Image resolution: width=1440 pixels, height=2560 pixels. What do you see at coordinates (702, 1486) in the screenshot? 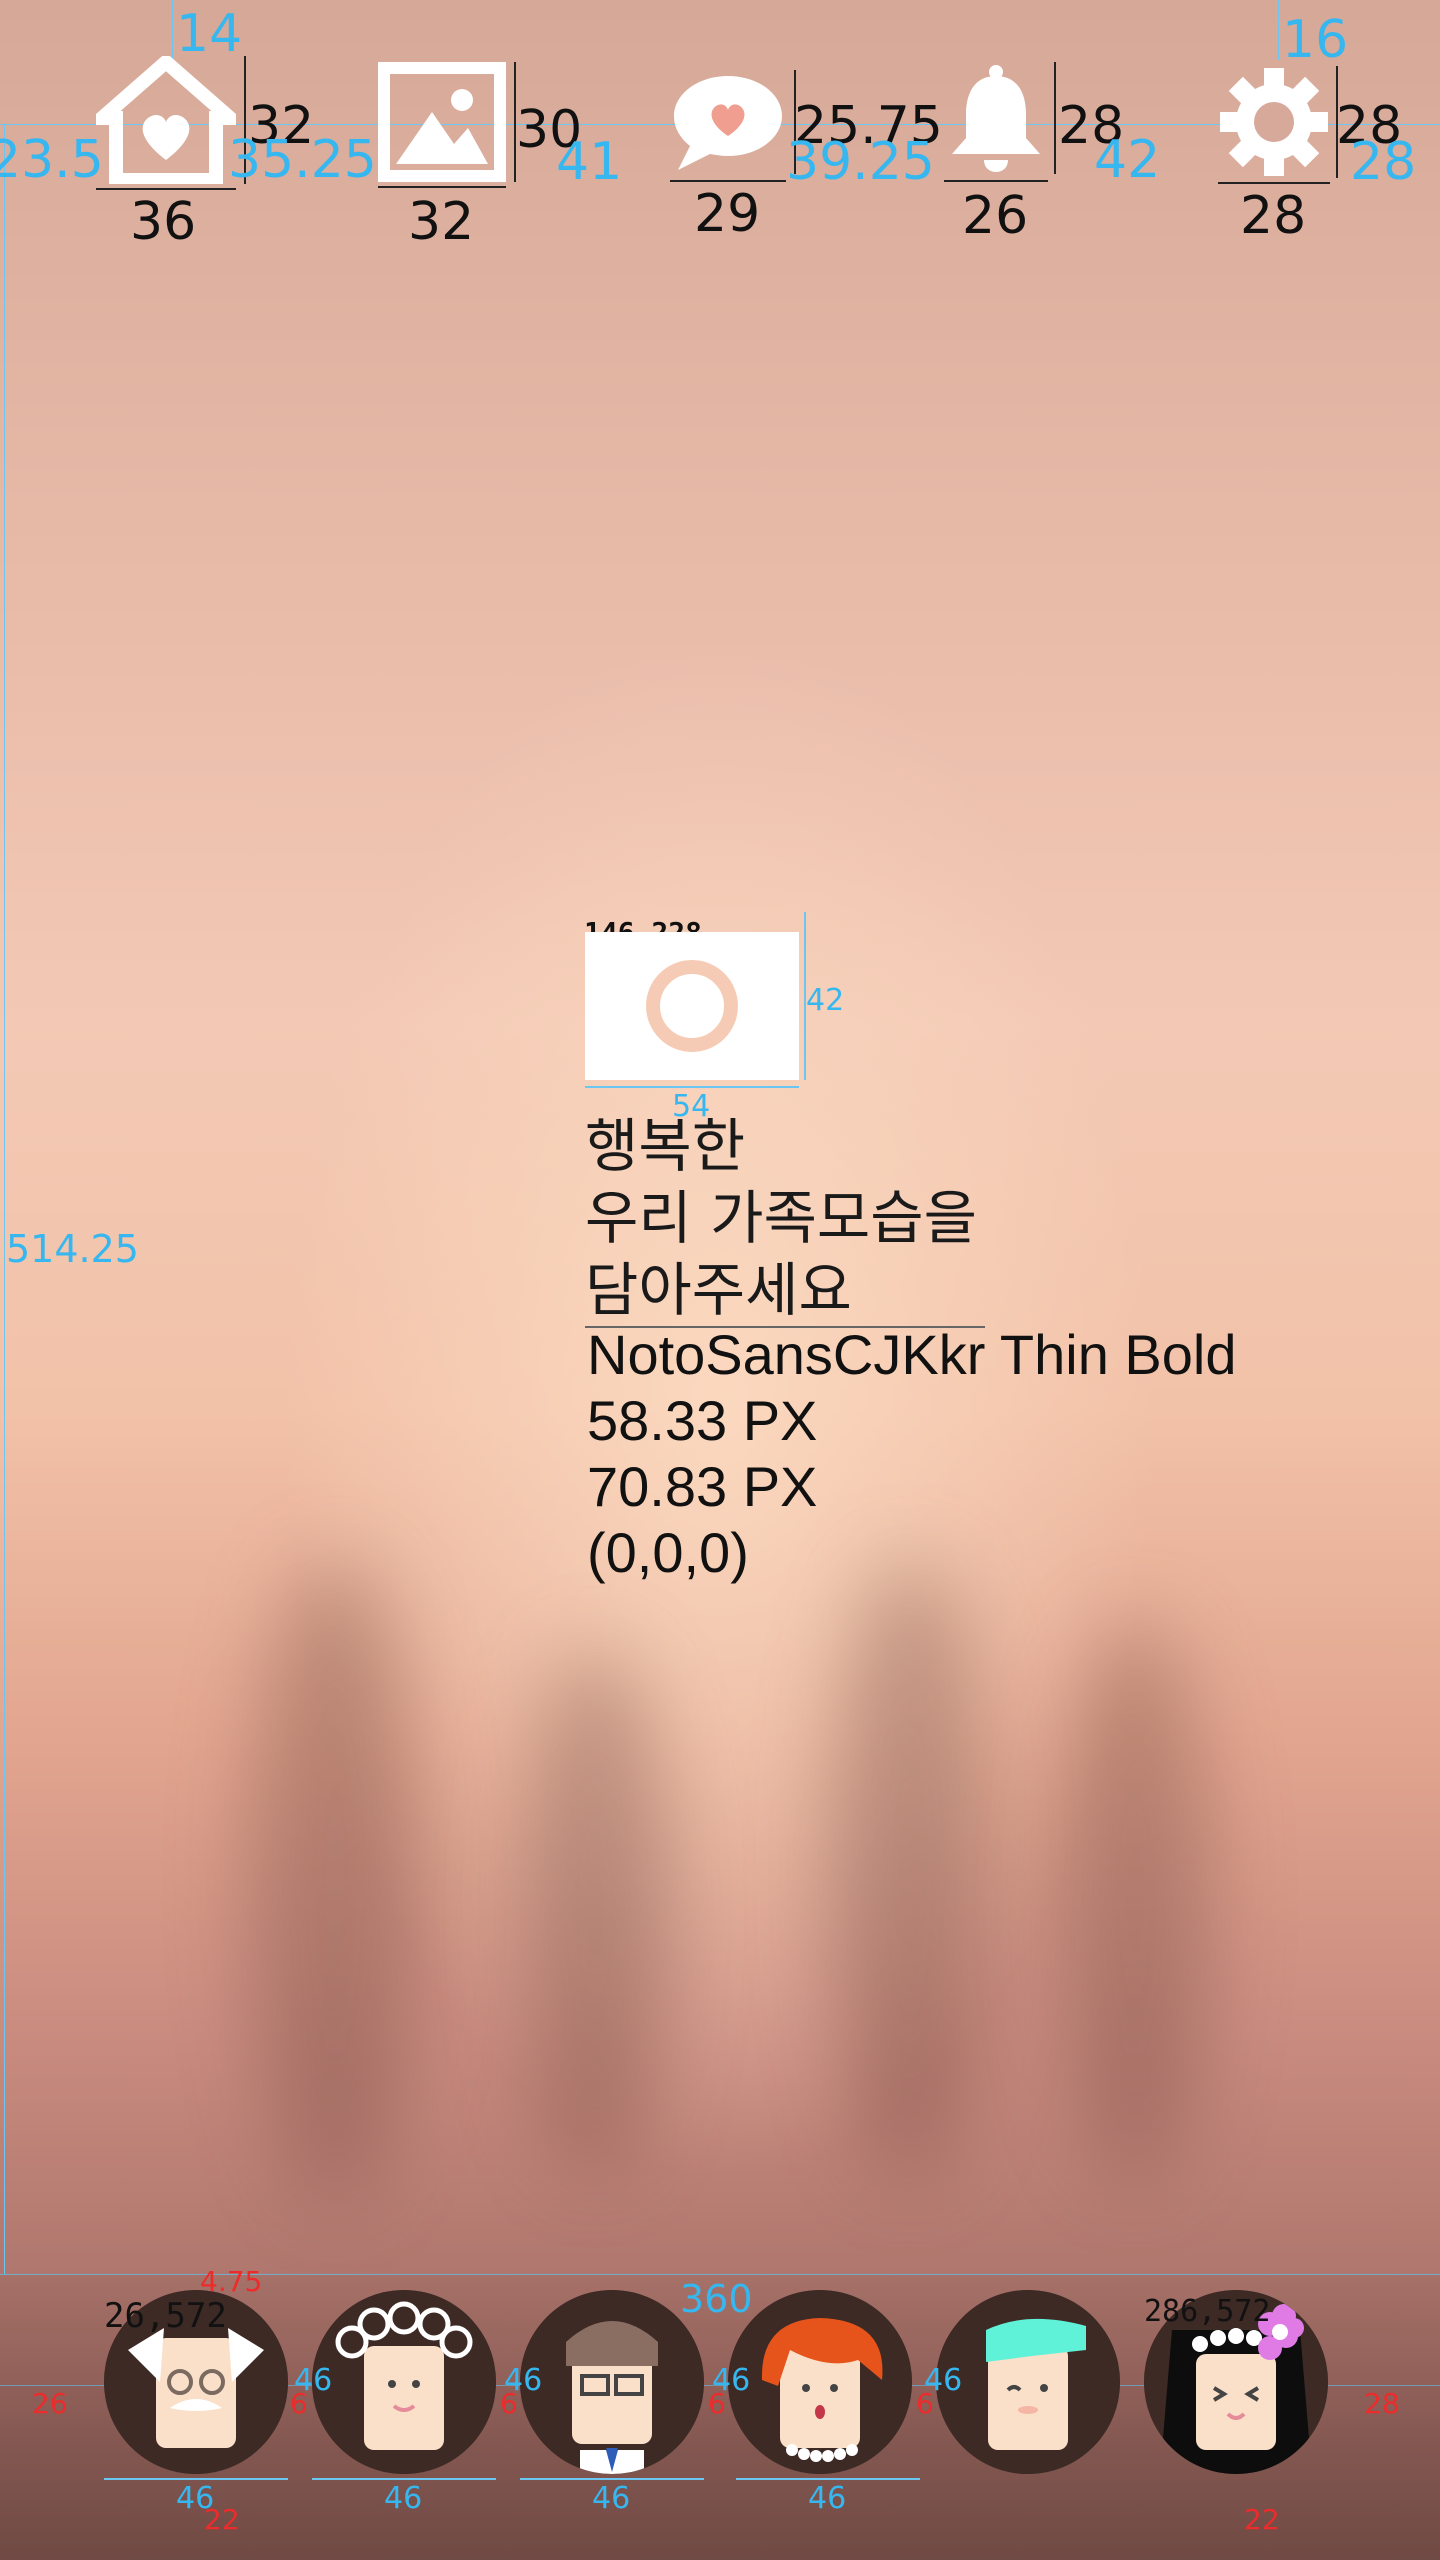
I see `font-spec-line-height: 70.83 PX` at bounding box center [702, 1486].